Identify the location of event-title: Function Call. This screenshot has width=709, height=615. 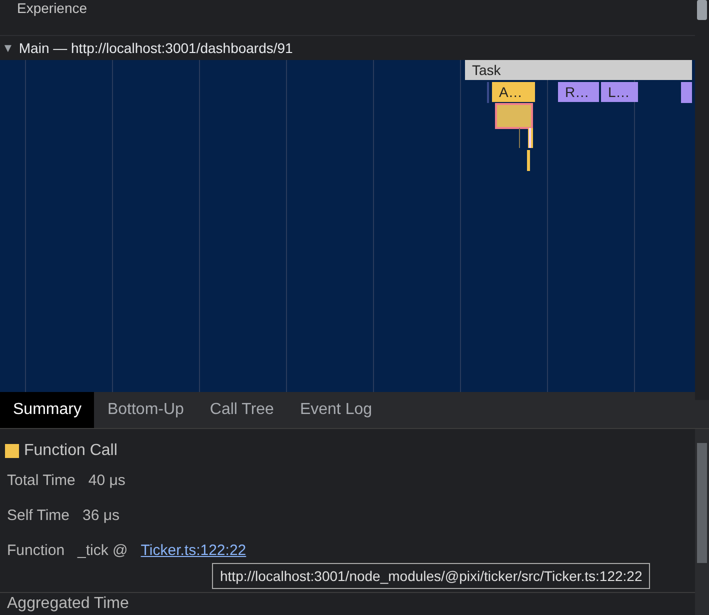
(71, 451).